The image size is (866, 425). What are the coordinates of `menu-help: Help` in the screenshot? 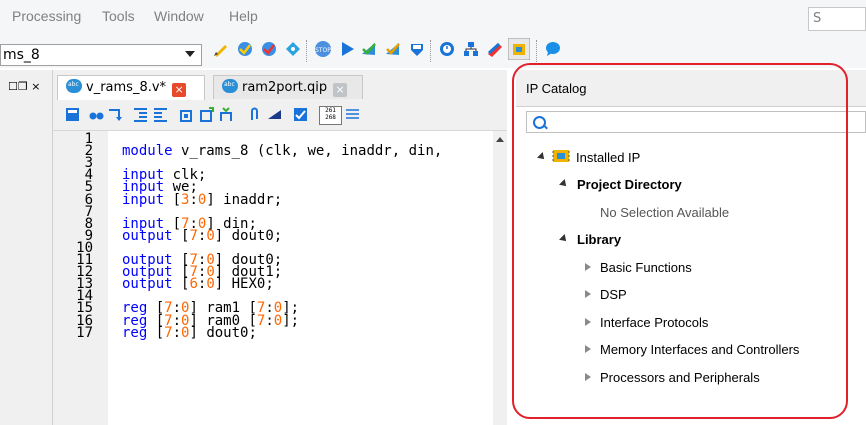 It's located at (243, 16).